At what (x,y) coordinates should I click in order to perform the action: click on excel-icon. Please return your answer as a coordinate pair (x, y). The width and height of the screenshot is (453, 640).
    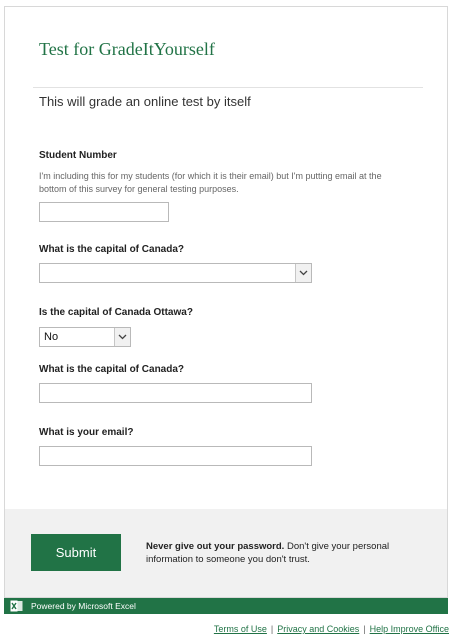
    Looking at the image, I should click on (16, 606).